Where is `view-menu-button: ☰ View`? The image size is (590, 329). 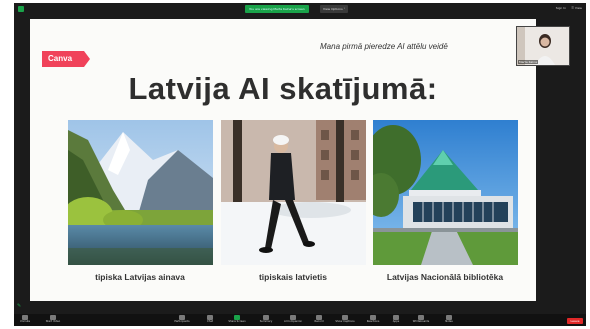 view-menu-button: ☰ View is located at coordinates (576, 8).